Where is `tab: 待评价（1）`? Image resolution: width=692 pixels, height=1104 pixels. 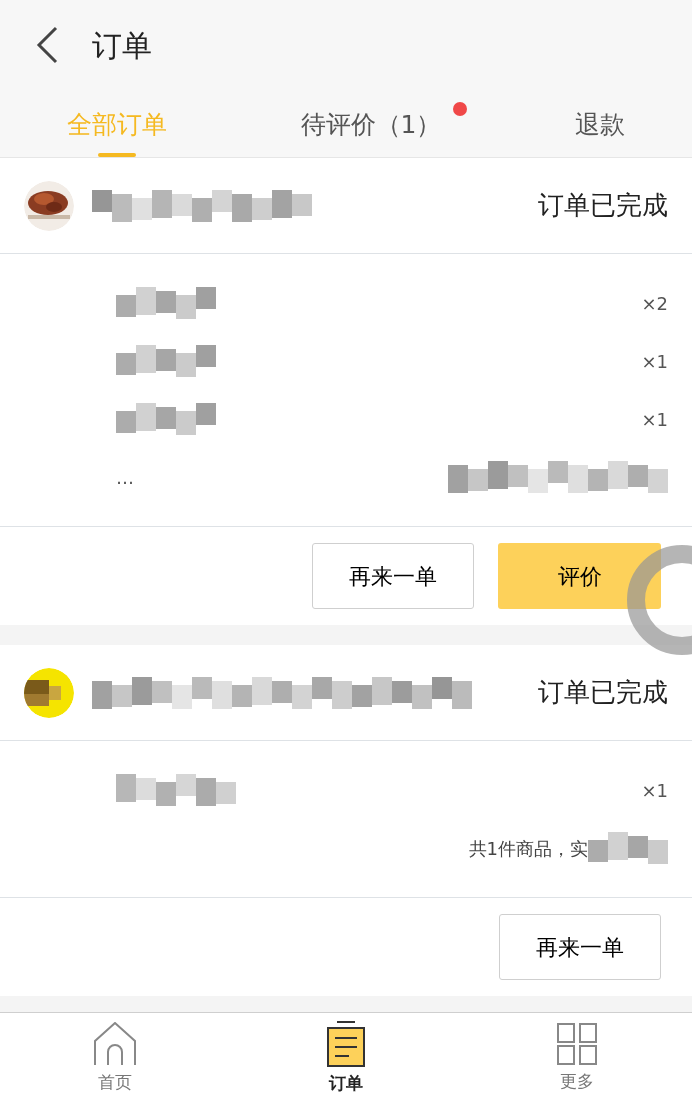
tab: 待评价（1） is located at coordinates (371, 126).